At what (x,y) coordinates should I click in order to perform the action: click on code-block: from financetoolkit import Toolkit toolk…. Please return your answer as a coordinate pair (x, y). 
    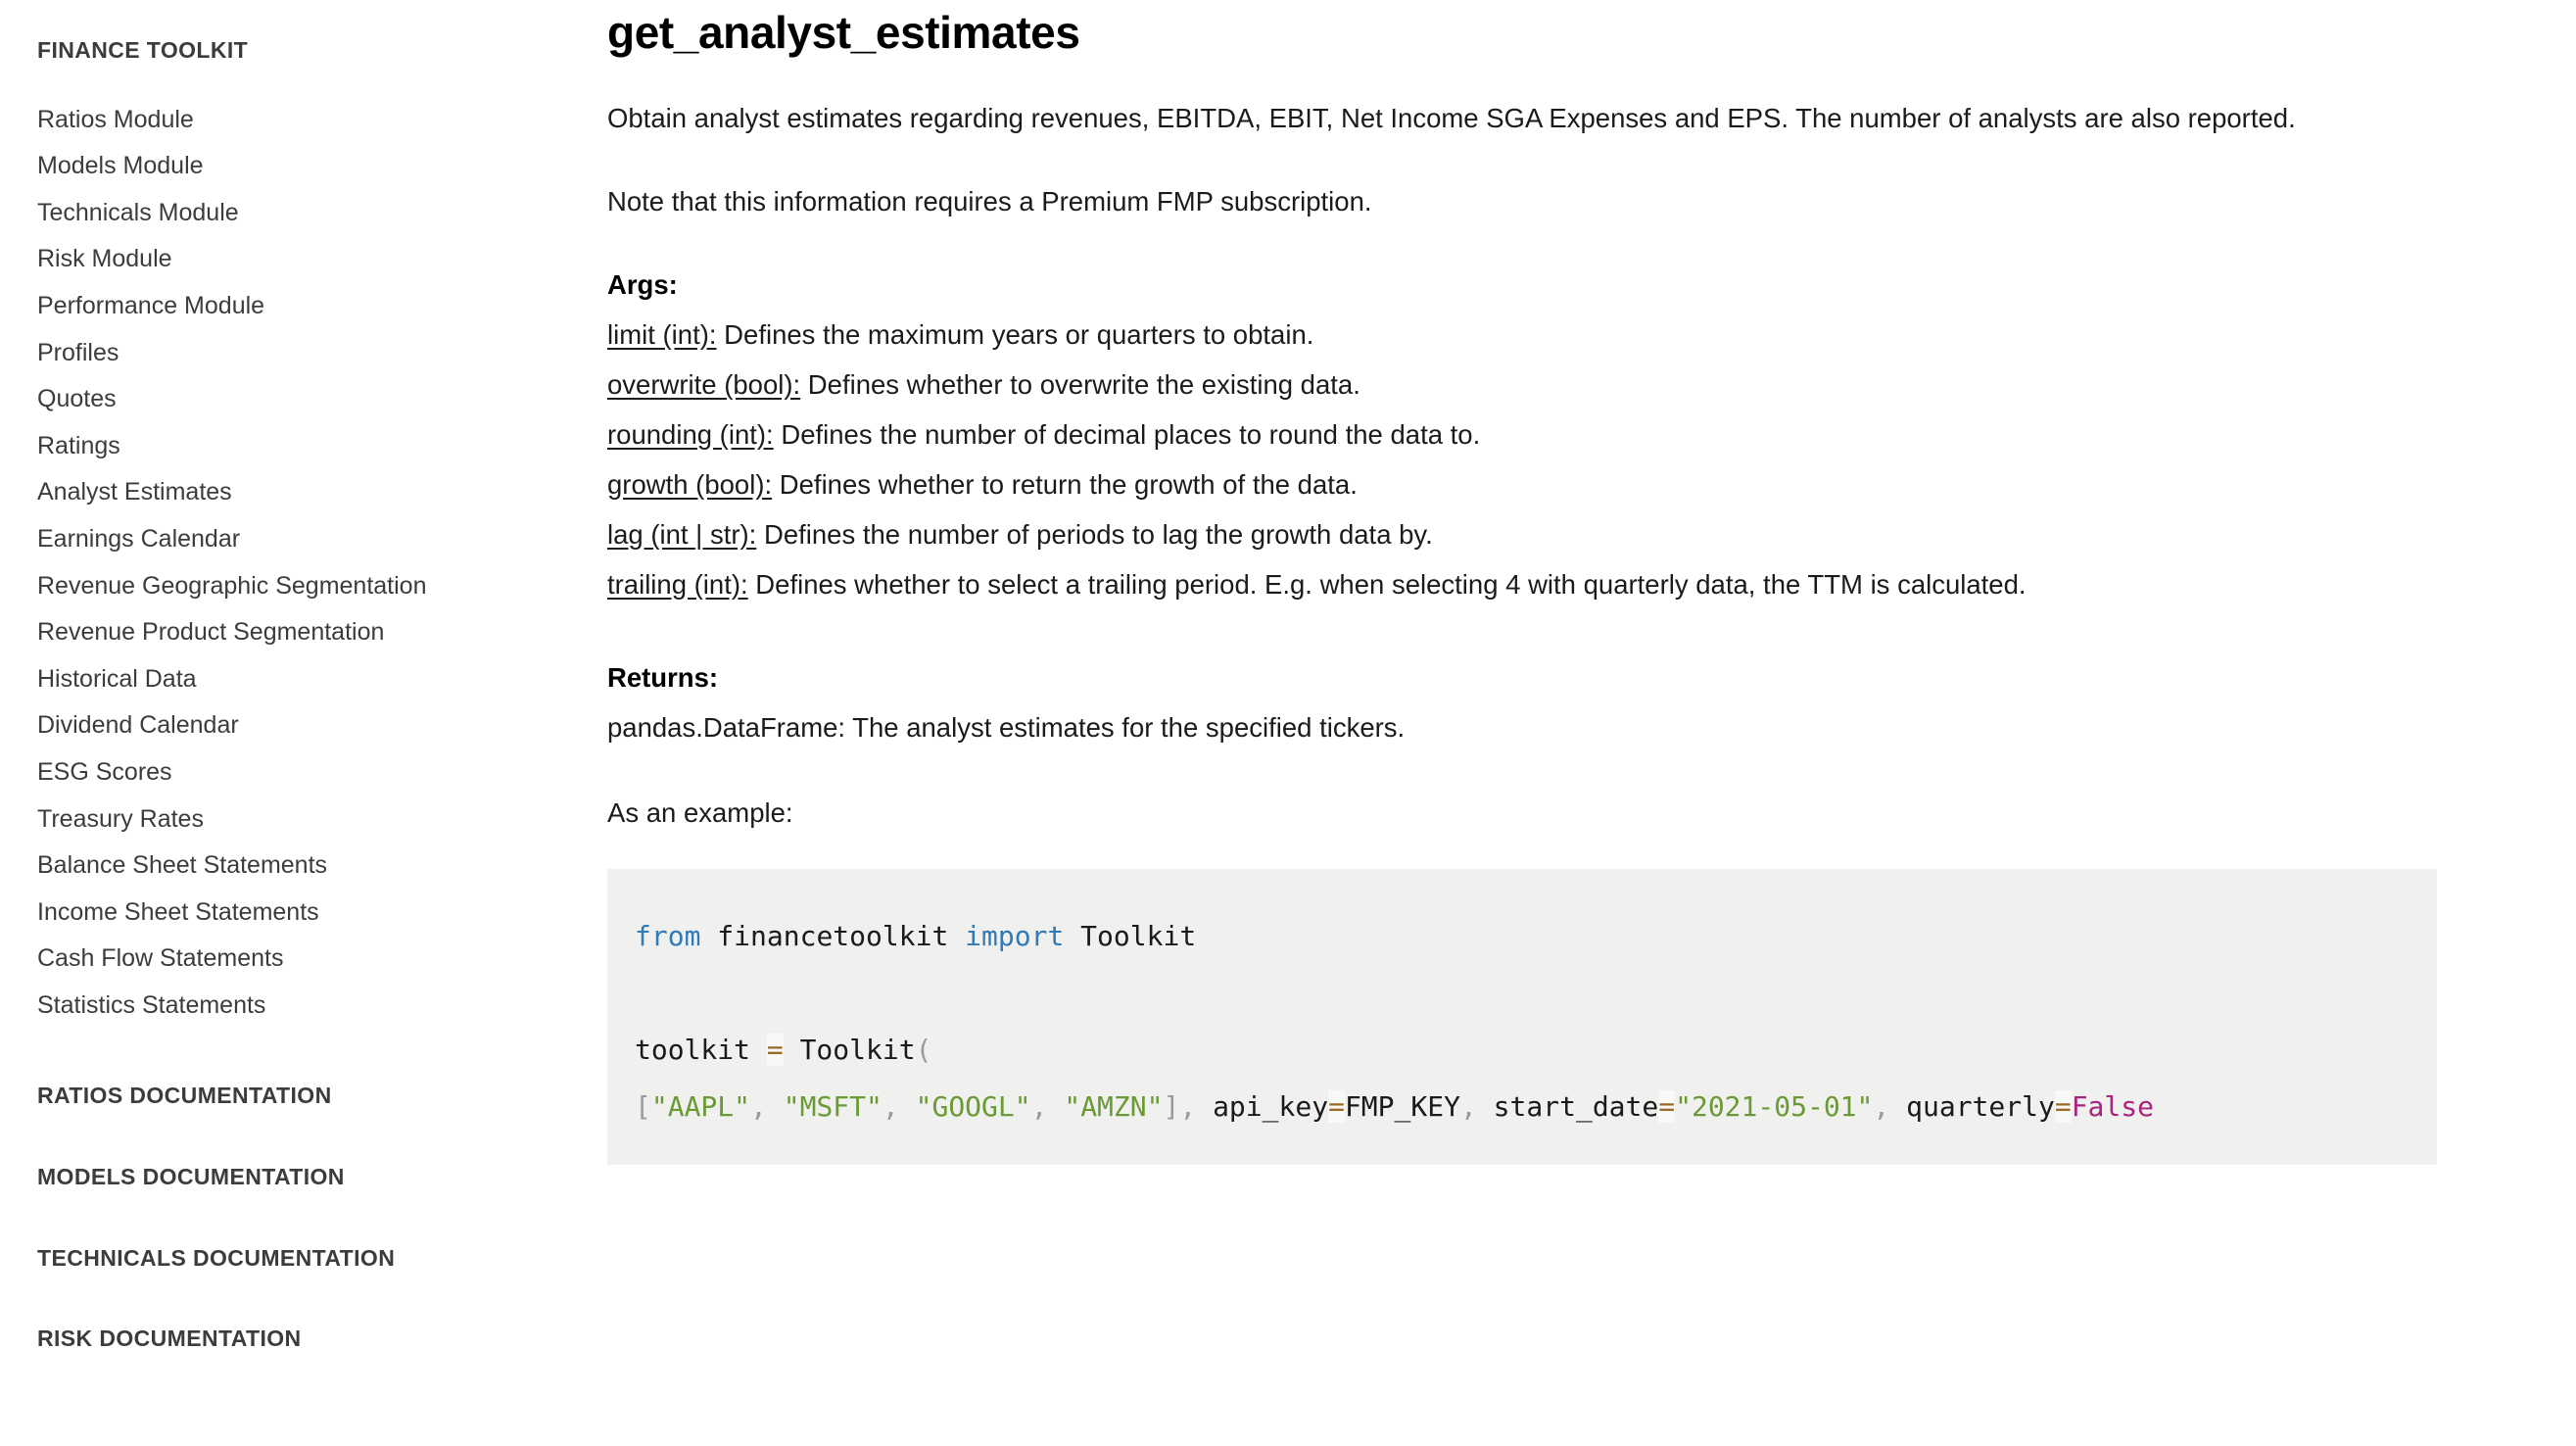
    Looking at the image, I should click on (1522, 1016).